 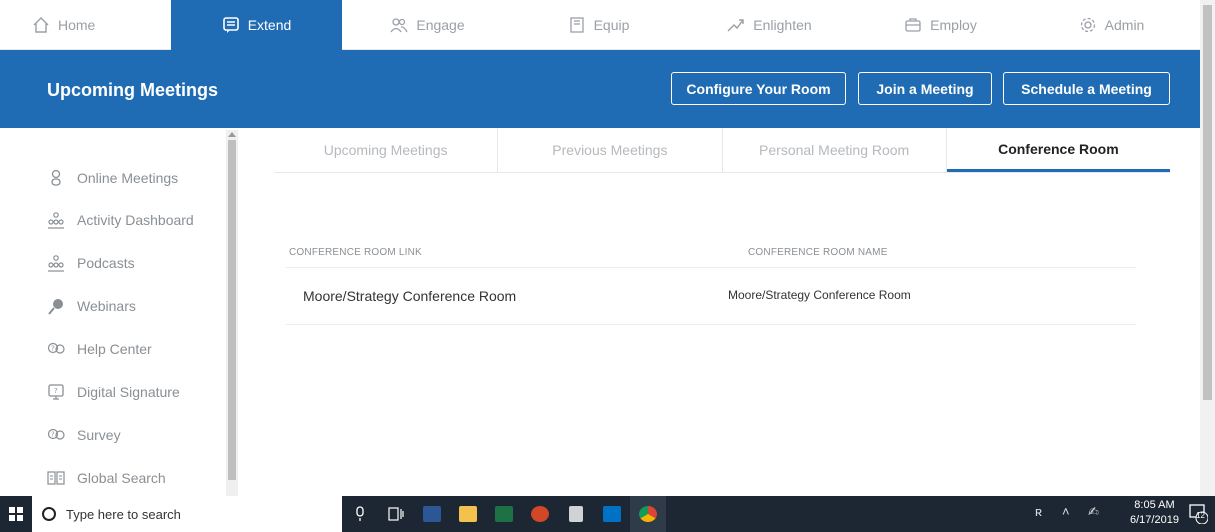 I want to click on nav-equip: Equip, so click(x=598, y=25).